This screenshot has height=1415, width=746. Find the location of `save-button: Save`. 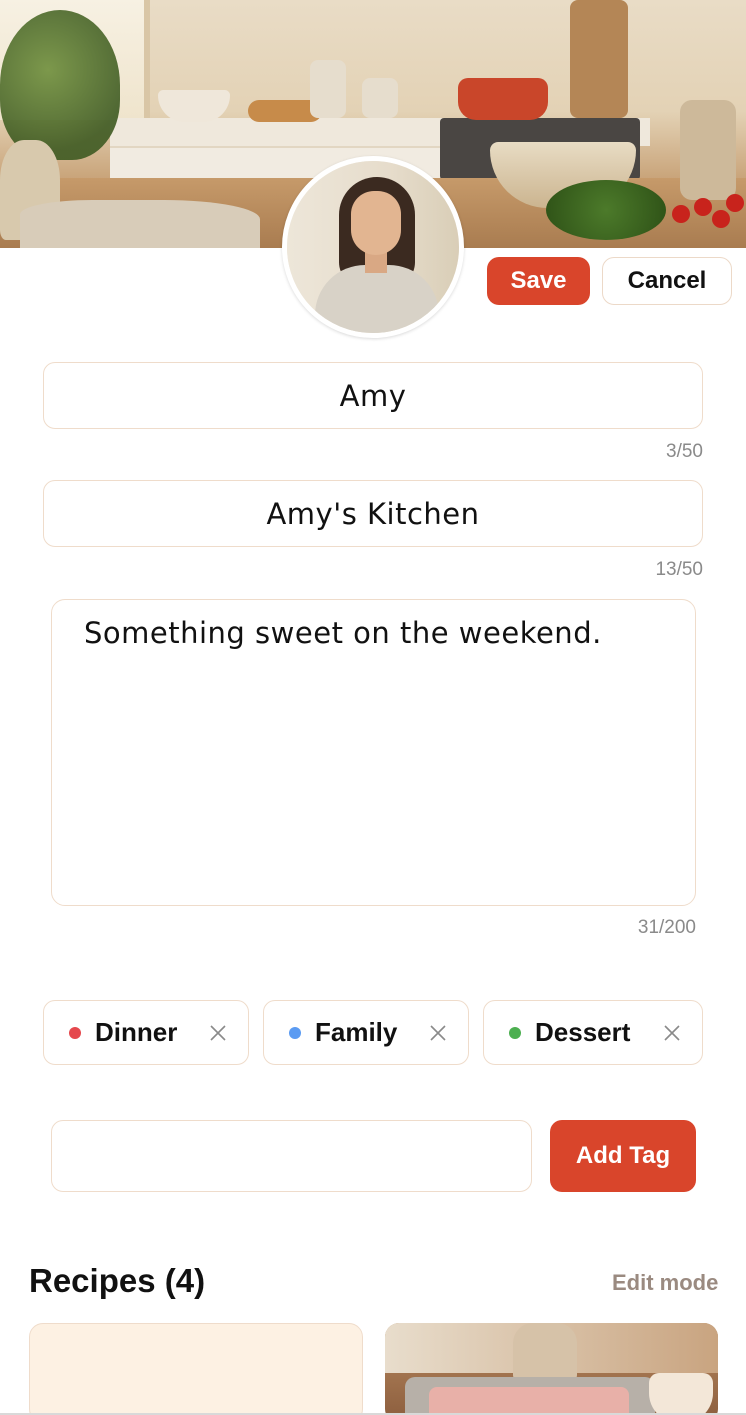

save-button: Save is located at coordinates (538, 281).